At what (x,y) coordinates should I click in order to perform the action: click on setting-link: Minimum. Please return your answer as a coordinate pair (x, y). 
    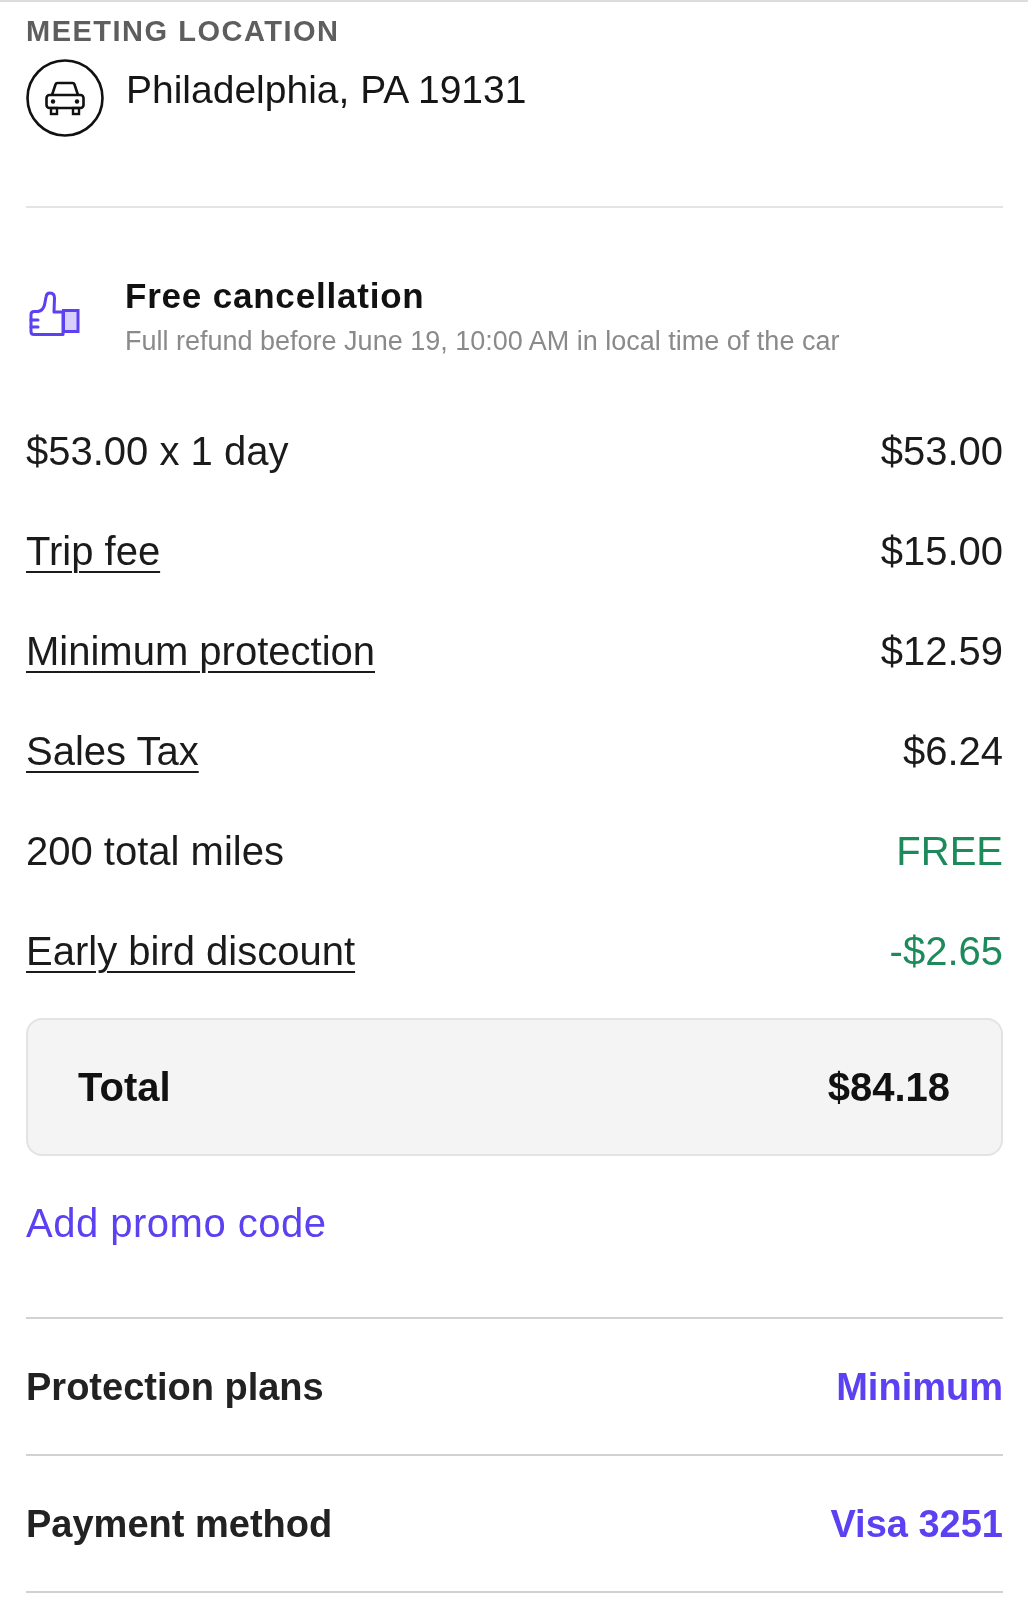
    Looking at the image, I should click on (919, 1386).